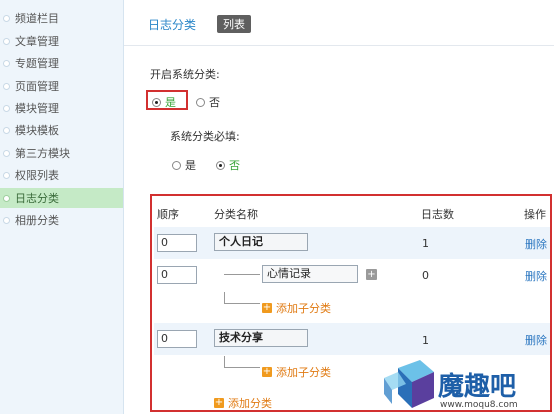 The image size is (554, 414). What do you see at coordinates (37, 220) in the screenshot?
I see `sidebar-item-label: 相册分类` at bounding box center [37, 220].